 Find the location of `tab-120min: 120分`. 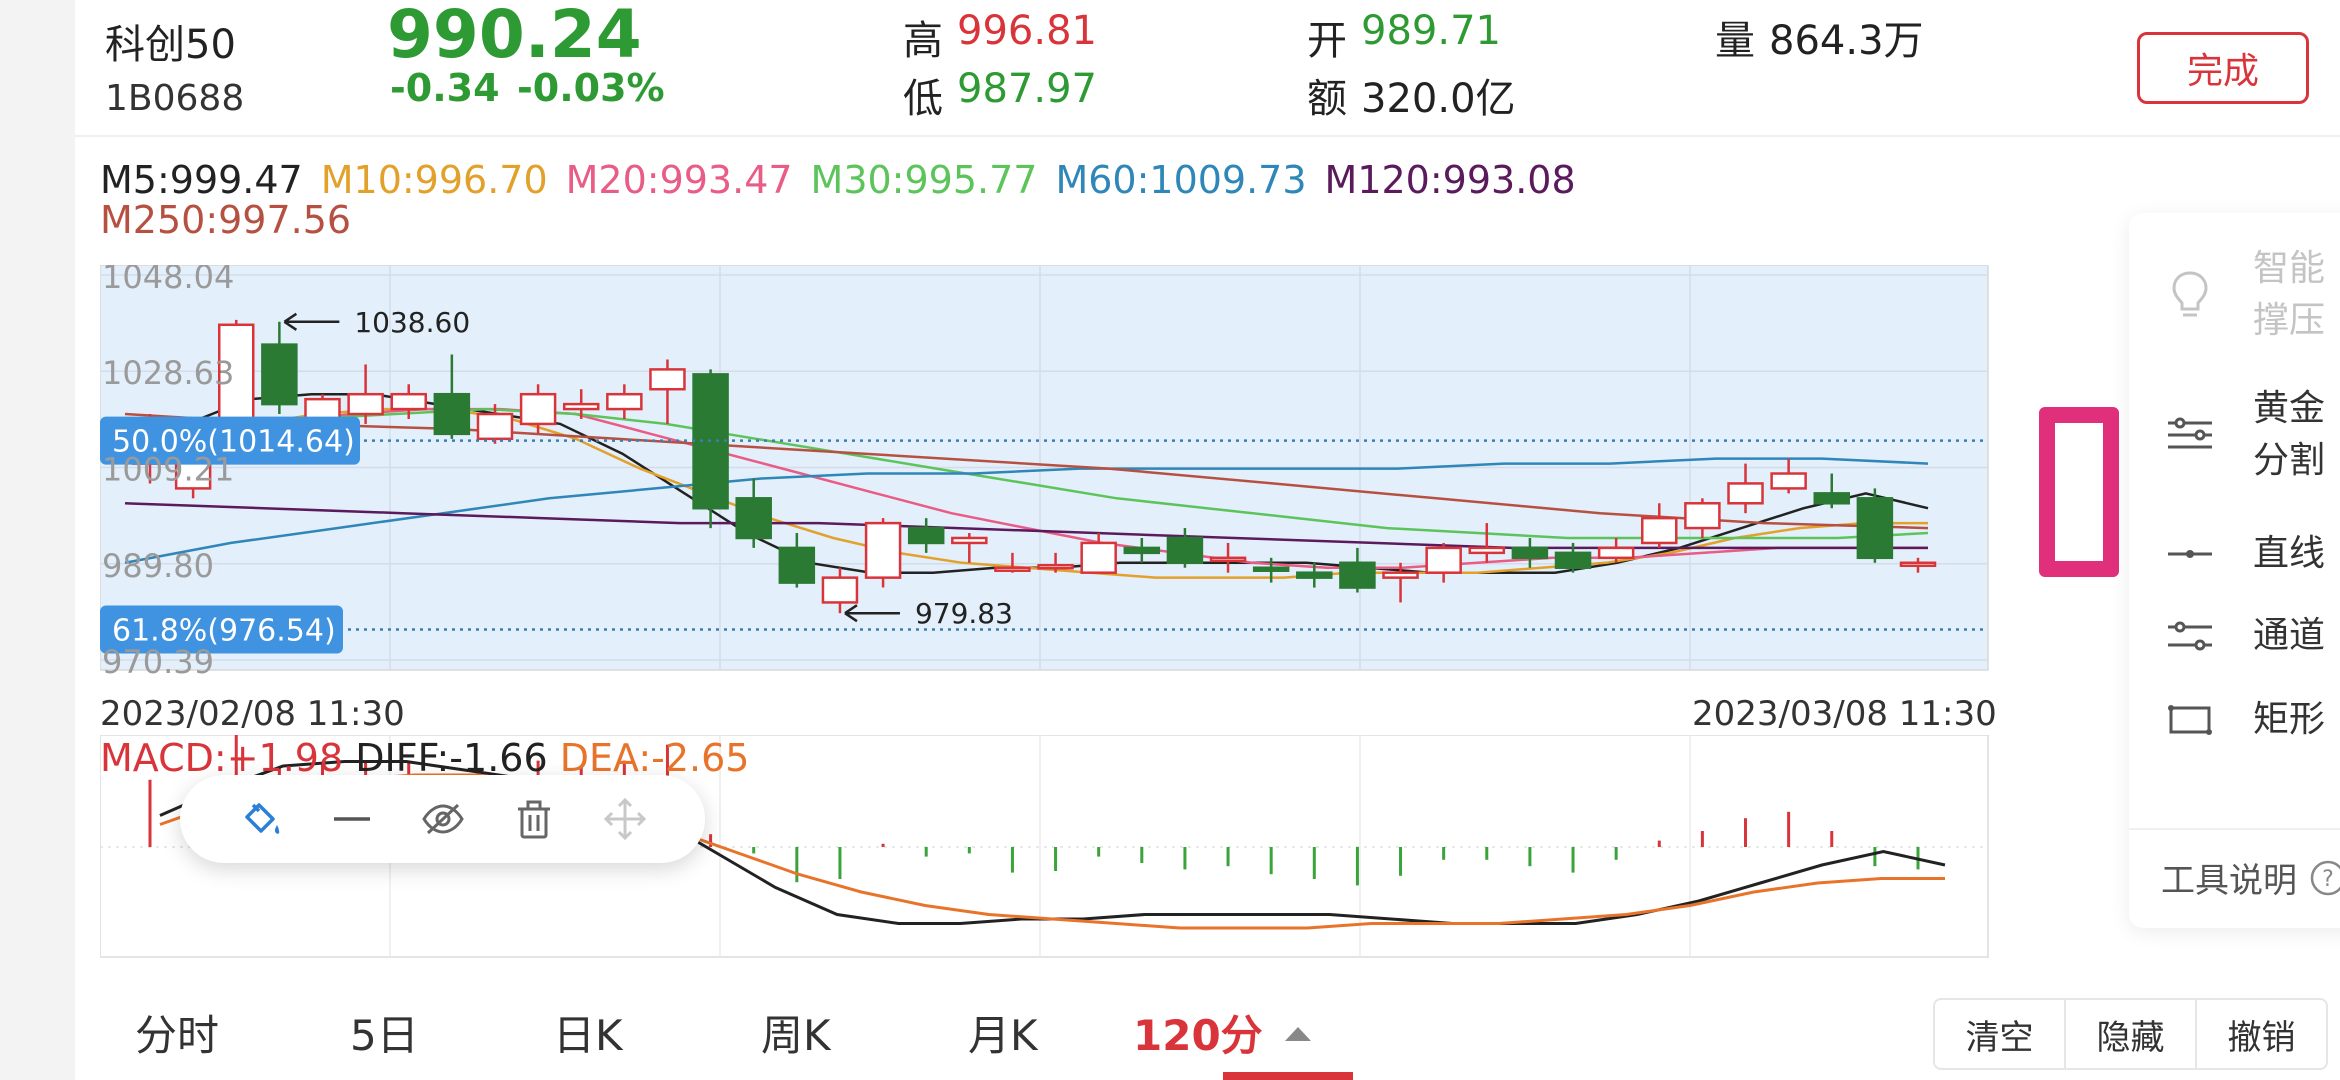

tab-120min: 120分 is located at coordinates (1198, 1032).